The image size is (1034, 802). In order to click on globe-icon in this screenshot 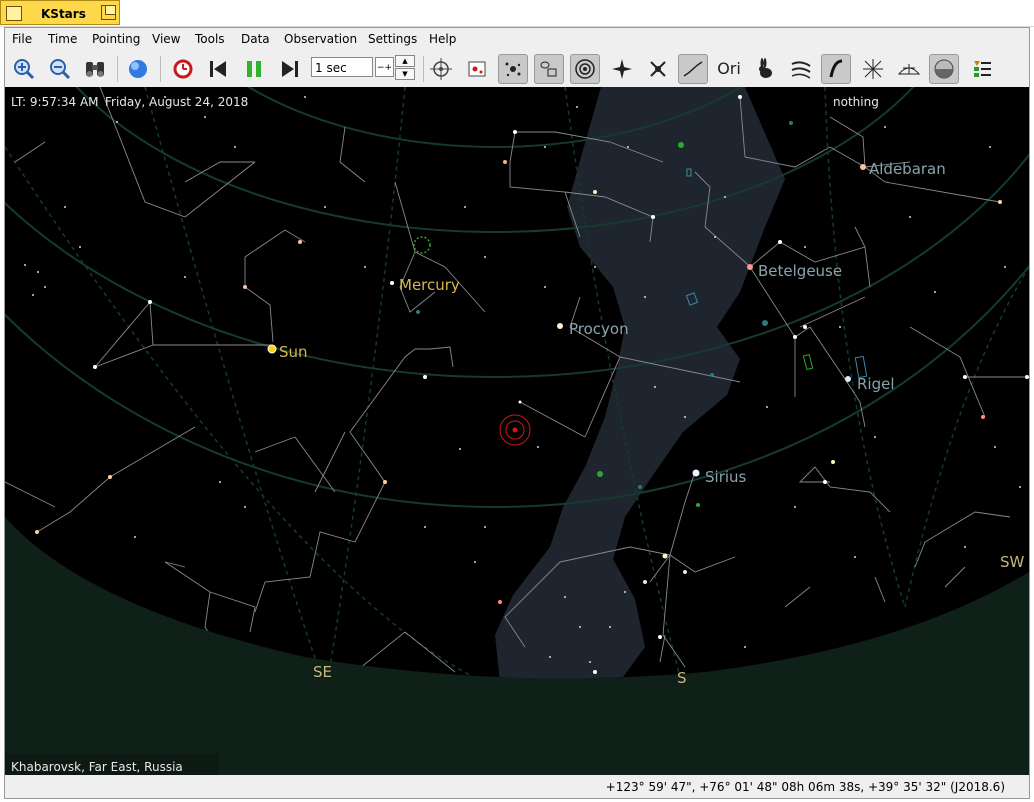, I will do `click(138, 69)`.